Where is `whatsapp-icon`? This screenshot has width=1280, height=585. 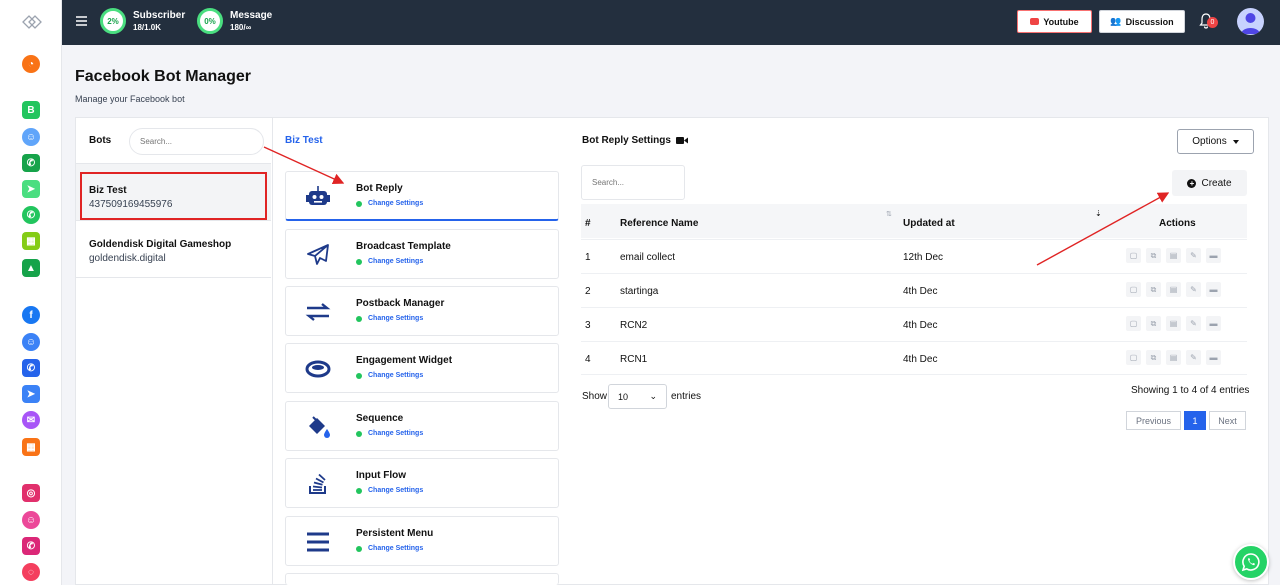
whatsapp-icon is located at coordinates (1250, 562).